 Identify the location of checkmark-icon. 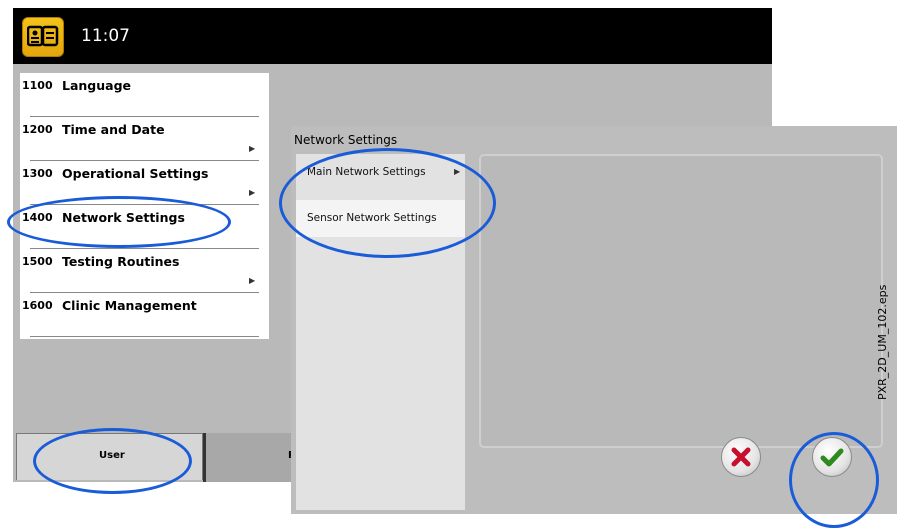
(832, 457).